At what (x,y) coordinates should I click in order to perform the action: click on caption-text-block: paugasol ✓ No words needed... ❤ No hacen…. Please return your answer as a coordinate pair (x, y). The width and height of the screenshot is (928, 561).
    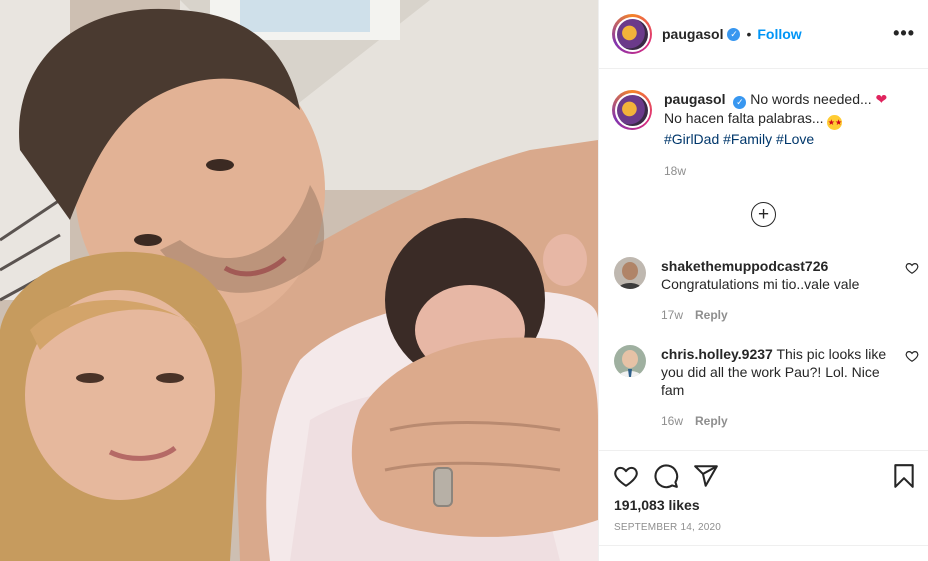
    Looking at the image, I should click on (775, 135).